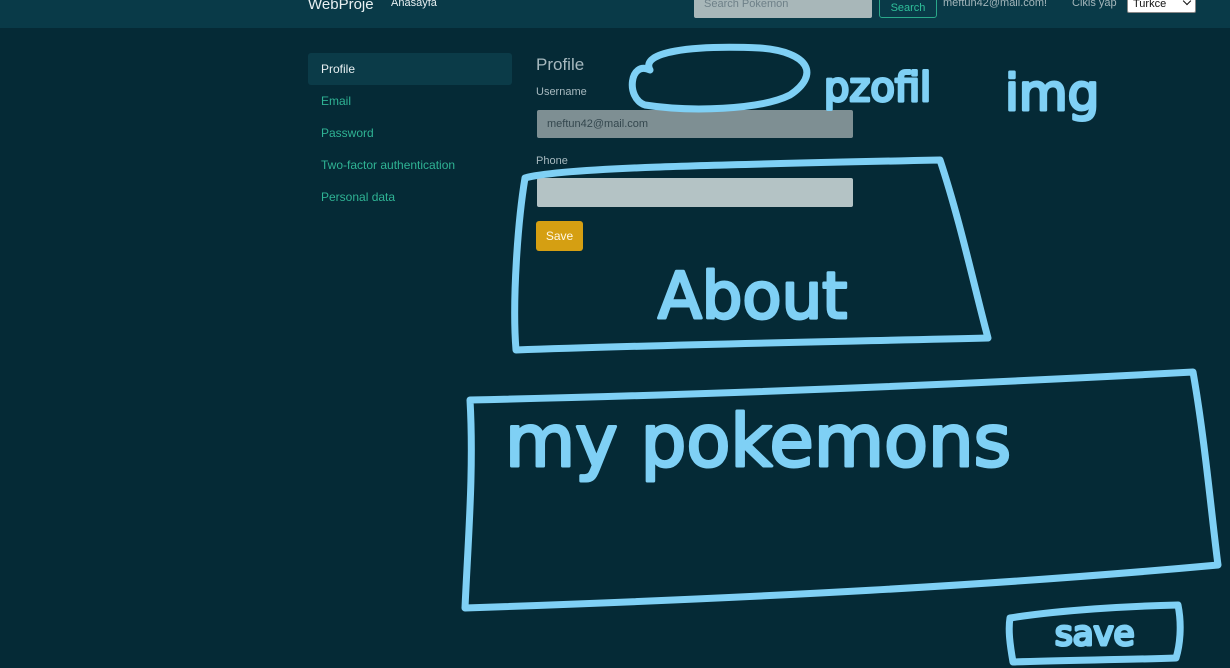 This screenshot has height=668, width=1230. I want to click on language-select-value: Turkce, so click(1150, 5).